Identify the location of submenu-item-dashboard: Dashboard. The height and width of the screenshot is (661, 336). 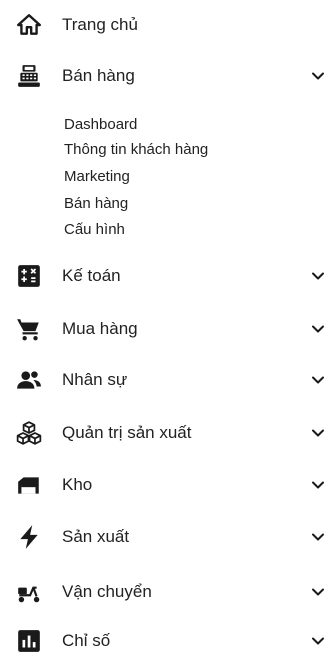
(100, 125).